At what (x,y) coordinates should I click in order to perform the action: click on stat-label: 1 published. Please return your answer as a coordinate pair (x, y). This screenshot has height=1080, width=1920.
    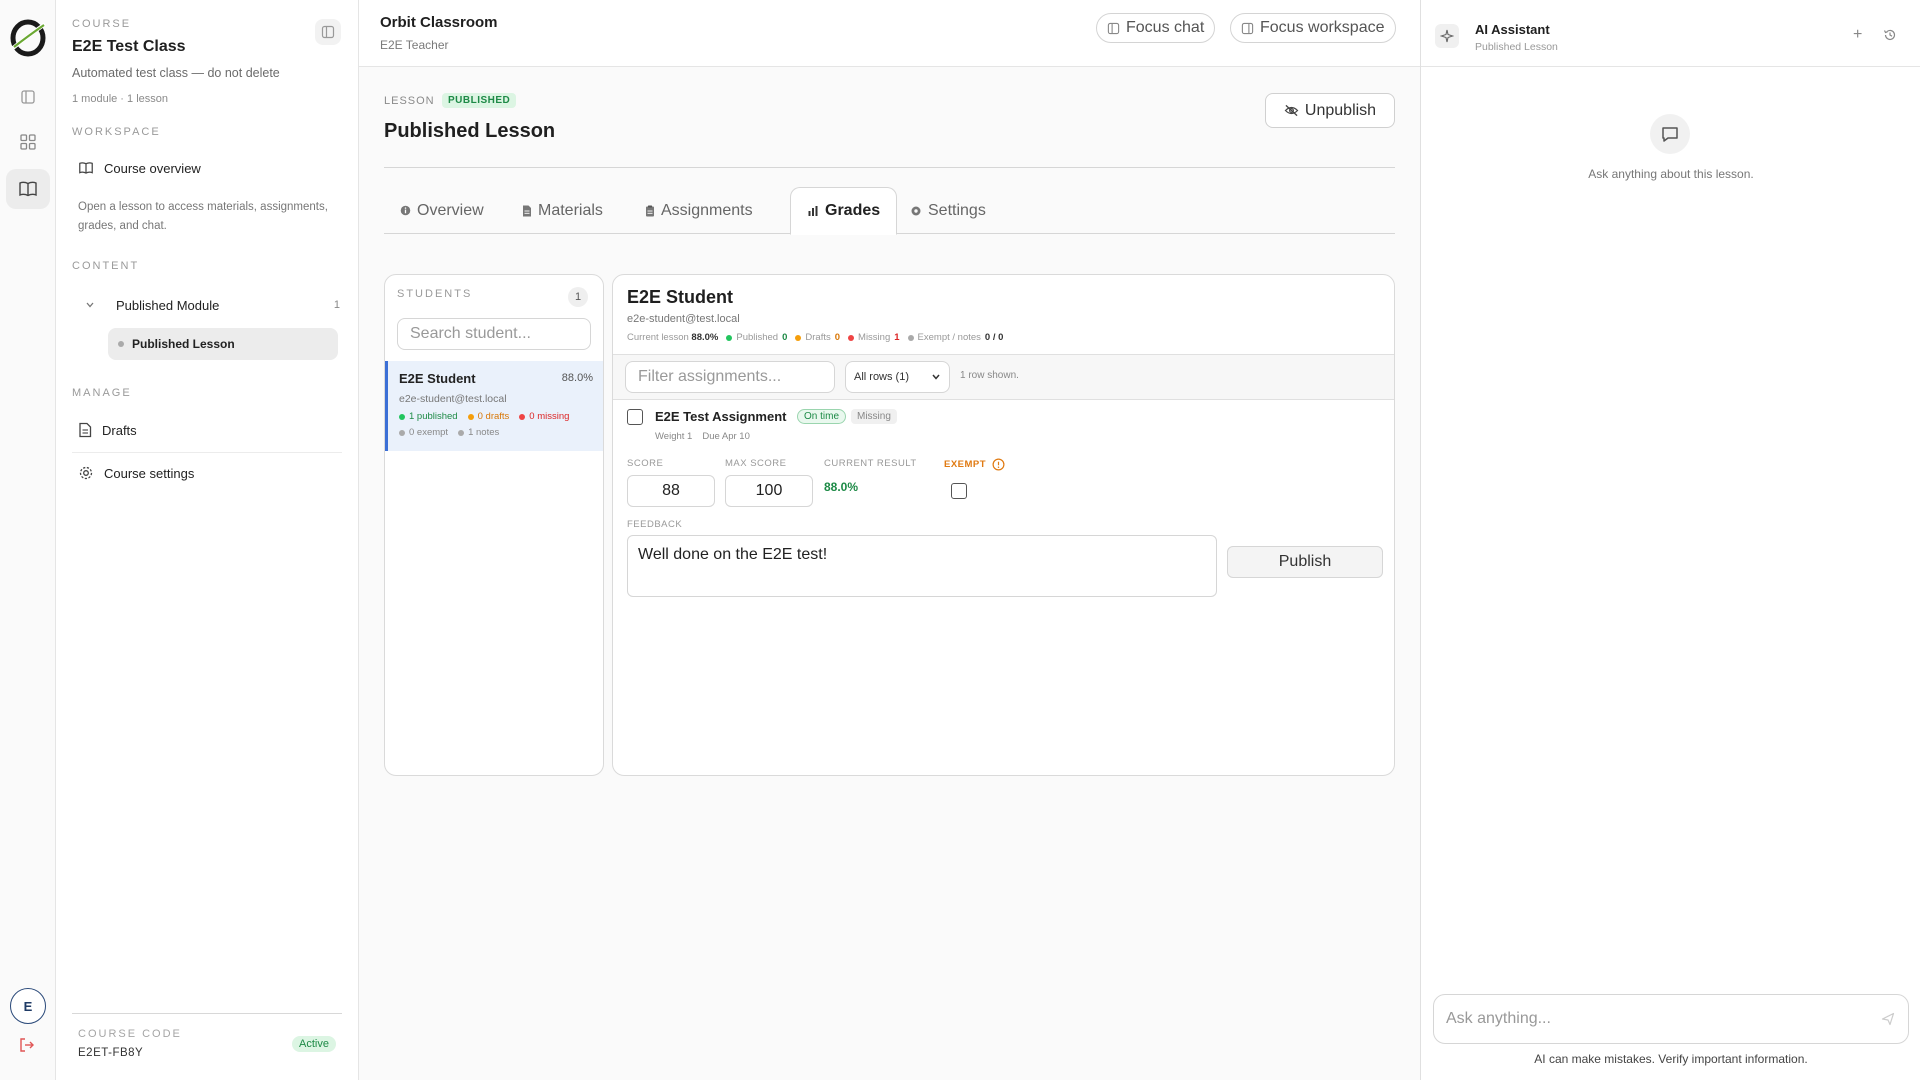
    Looking at the image, I should click on (433, 416).